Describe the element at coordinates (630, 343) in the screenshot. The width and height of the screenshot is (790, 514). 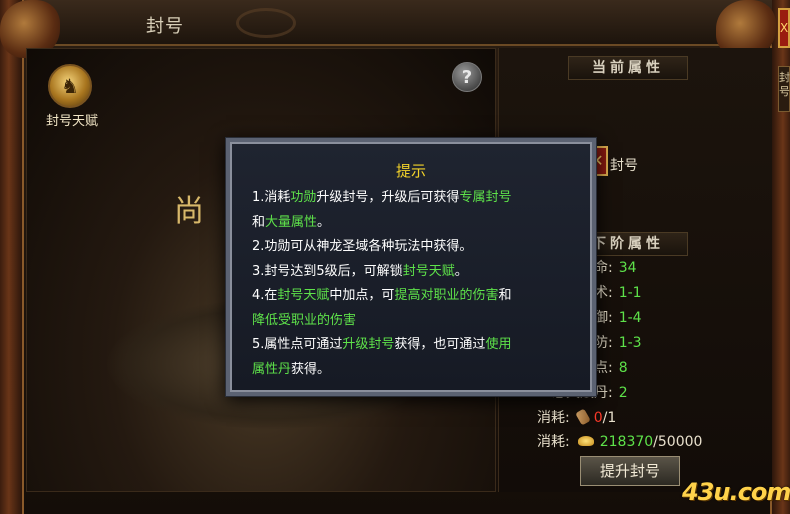
I see `stat-value: 1-3` at that location.